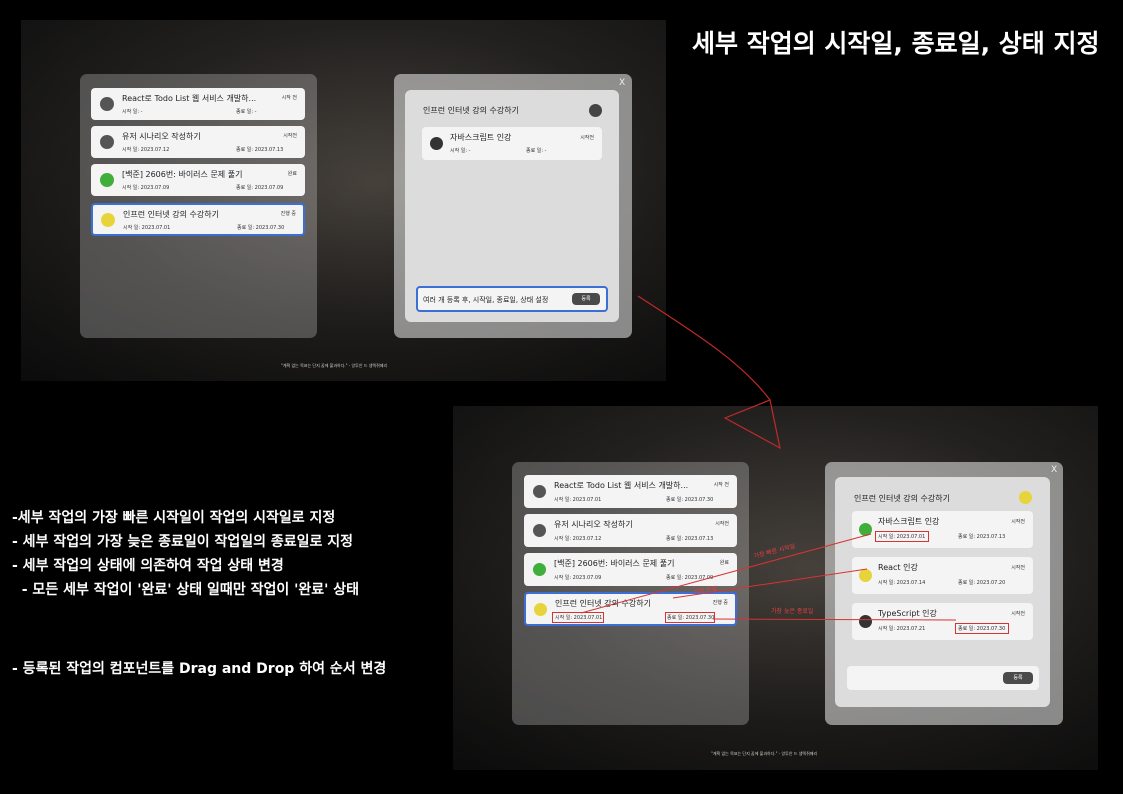 The height and width of the screenshot is (794, 1123). Describe the element at coordinates (132, 112) in the screenshot. I see `task-start: 시작 일: -` at that location.